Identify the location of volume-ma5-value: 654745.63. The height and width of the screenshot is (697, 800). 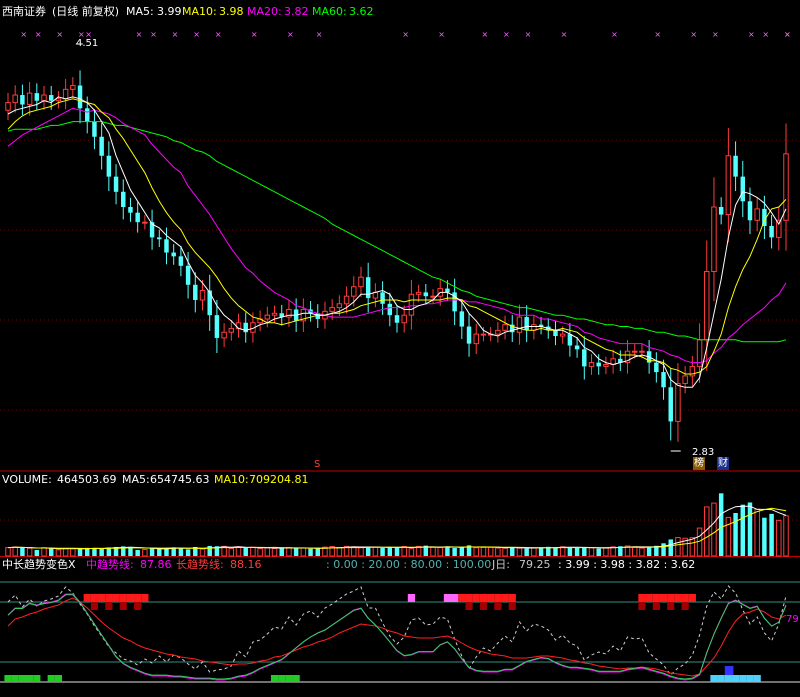
(180, 479).